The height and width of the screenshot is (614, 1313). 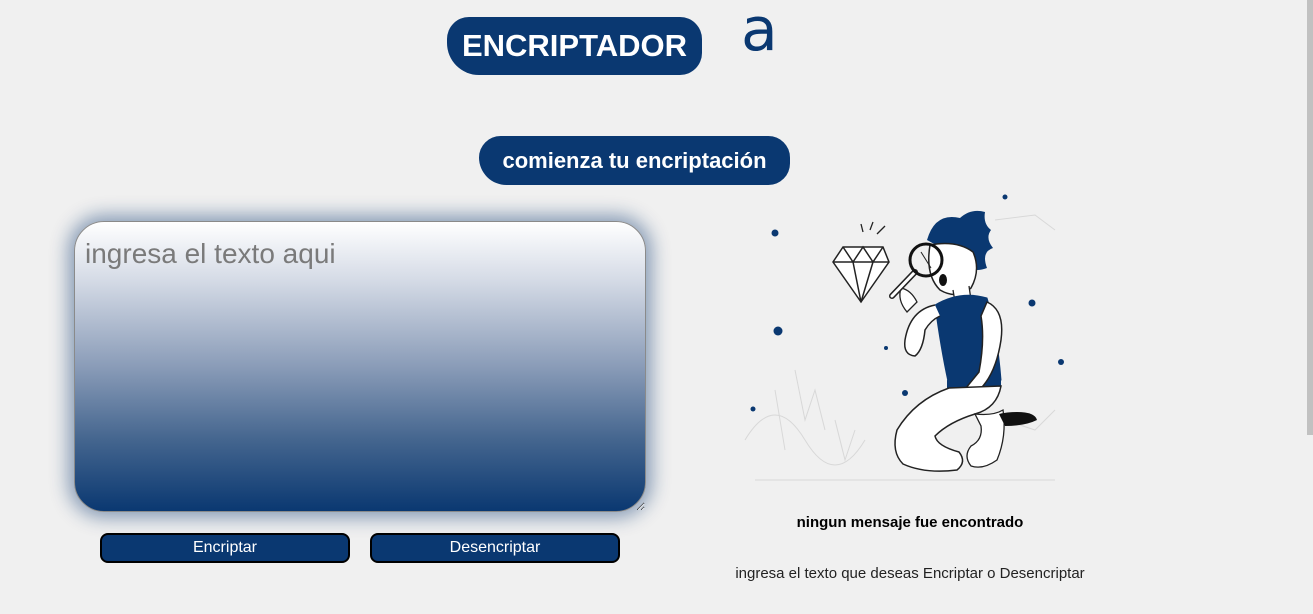 What do you see at coordinates (910, 522) in the screenshot?
I see `empty-result-title: ningun mensaje fue encontrado` at bounding box center [910, 522].